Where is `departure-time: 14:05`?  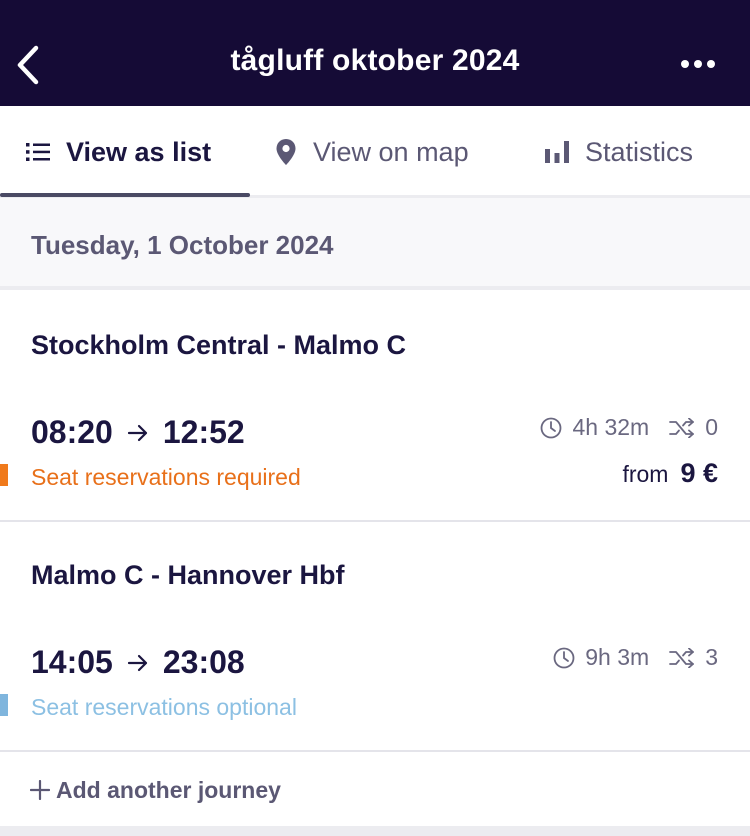
departure-time: 14:05 is located at coordinates (72, 662).